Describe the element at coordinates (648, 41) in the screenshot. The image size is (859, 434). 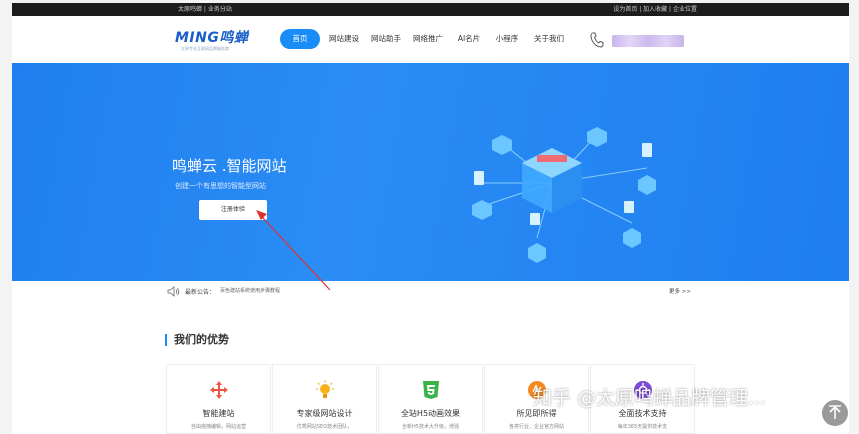
I see `blurred-phone-number` at that location.